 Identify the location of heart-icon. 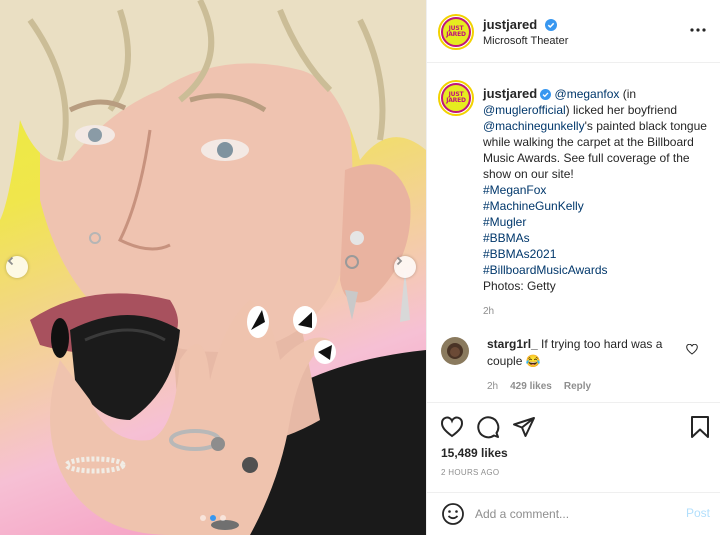
(452, 427).